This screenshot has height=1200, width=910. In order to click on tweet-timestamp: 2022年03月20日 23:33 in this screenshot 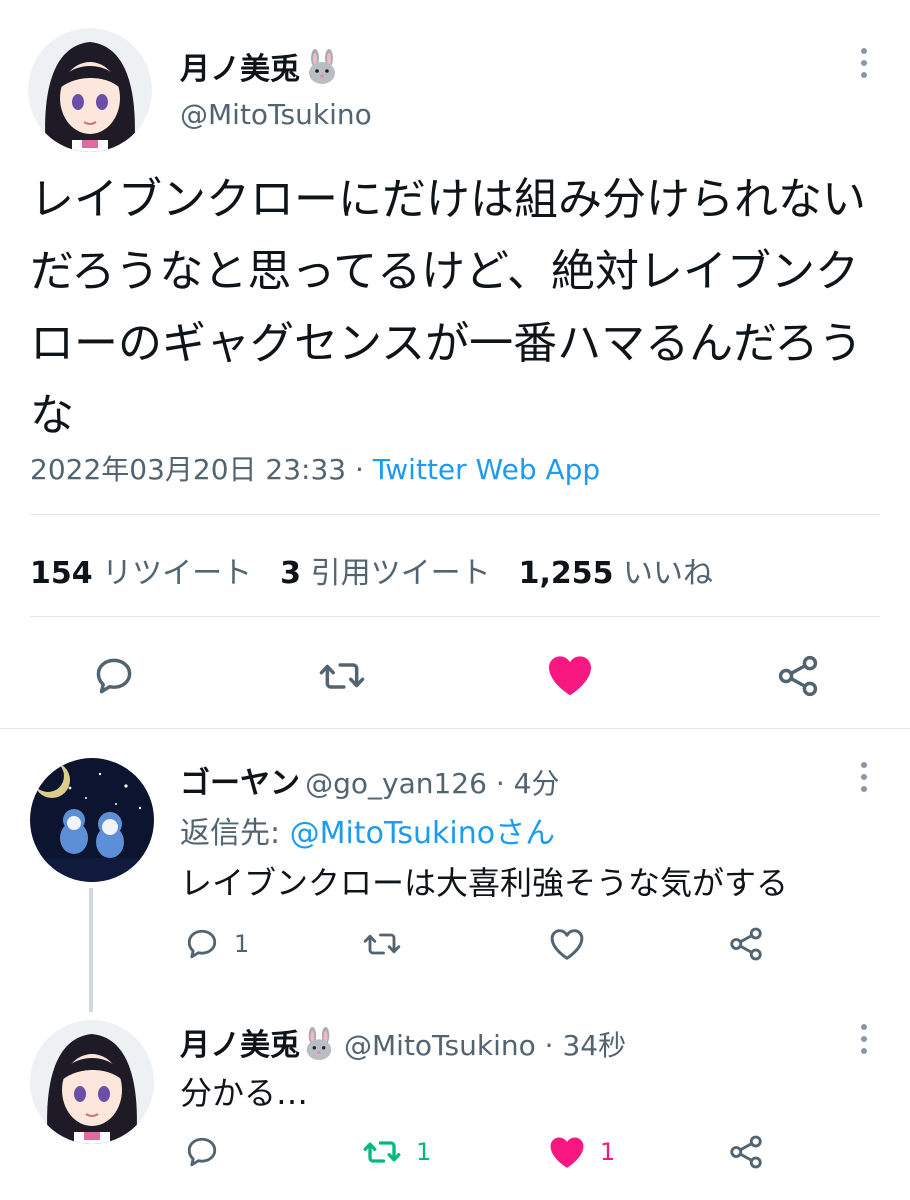, I will do `click(188, 469)`.